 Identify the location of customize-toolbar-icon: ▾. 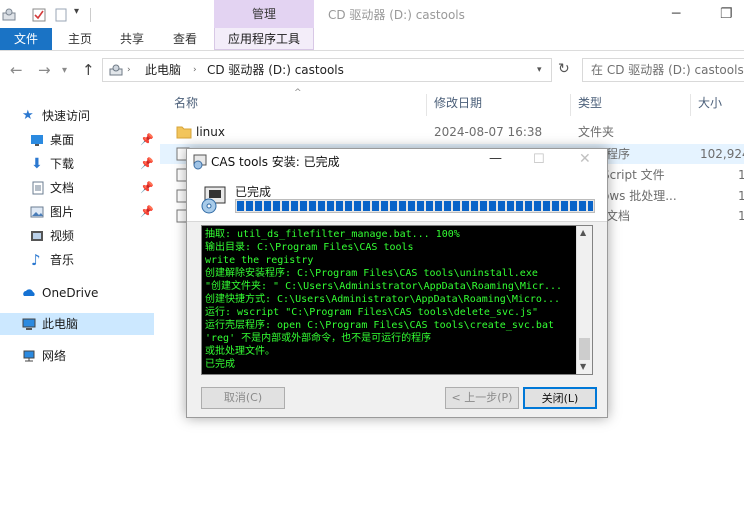
(76, 11).